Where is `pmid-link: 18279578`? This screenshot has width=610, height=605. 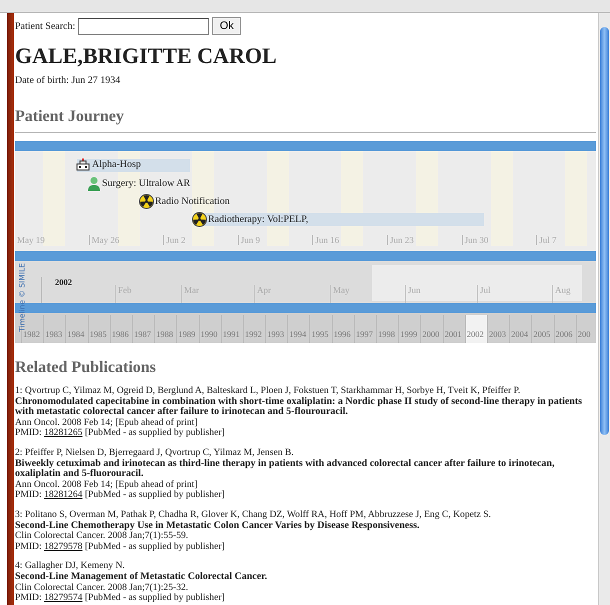
pmid-link: 18279578 is located at coordinates (63, 546).